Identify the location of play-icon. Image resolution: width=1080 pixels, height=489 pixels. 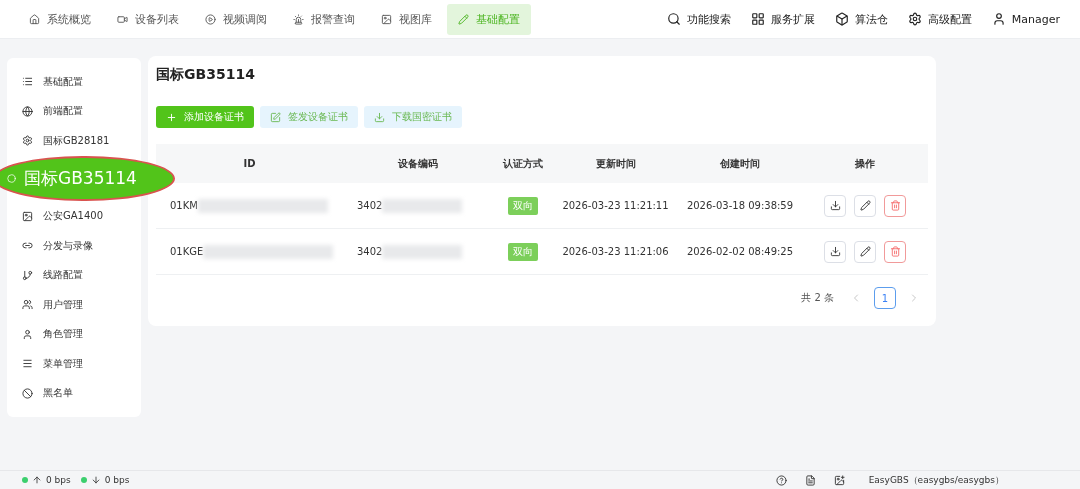
(210, 19).